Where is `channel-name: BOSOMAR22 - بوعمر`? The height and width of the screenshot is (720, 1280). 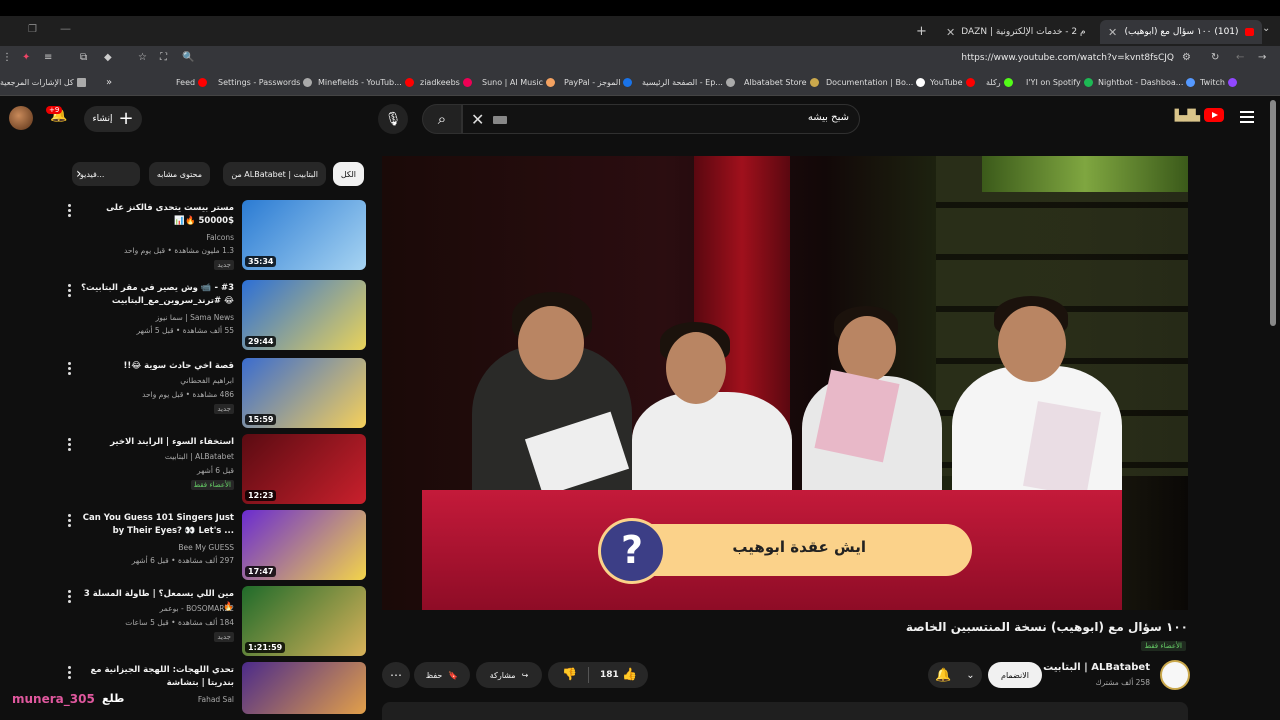 channel-name: BOSOMAR22 - بوعمر is located at coordinates (197, 608).